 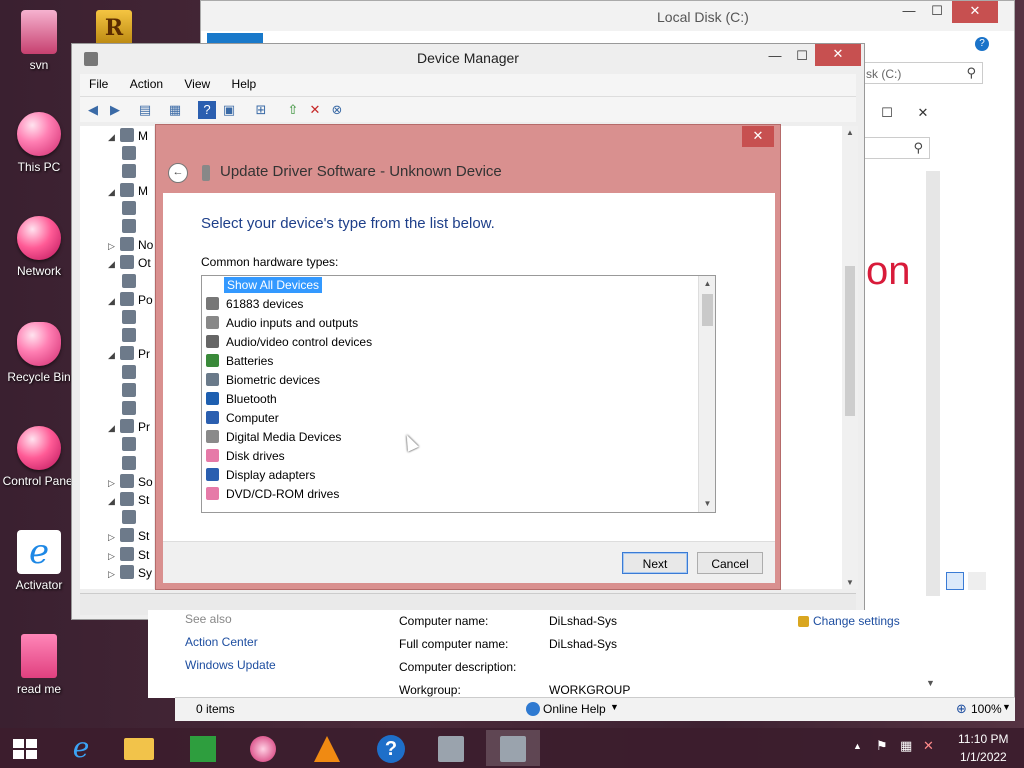 I want to click on taskbar-store, so click(x=203, y=748).